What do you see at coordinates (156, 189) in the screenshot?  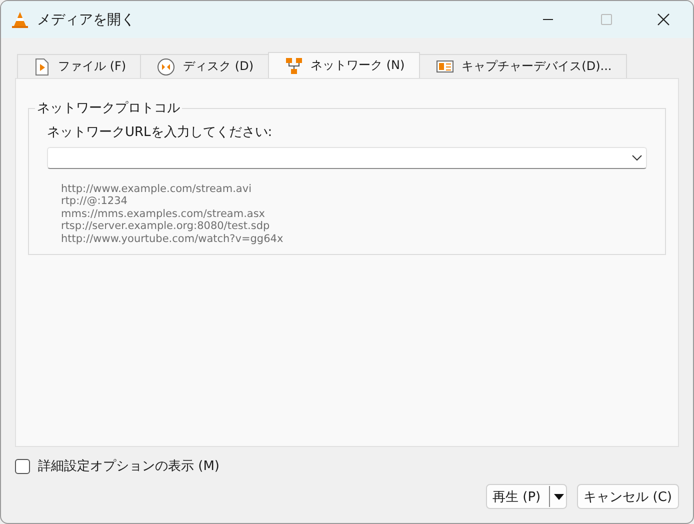 I see `example-url: http://www.example.com/stream.avi` at bounding box center [156, 189].